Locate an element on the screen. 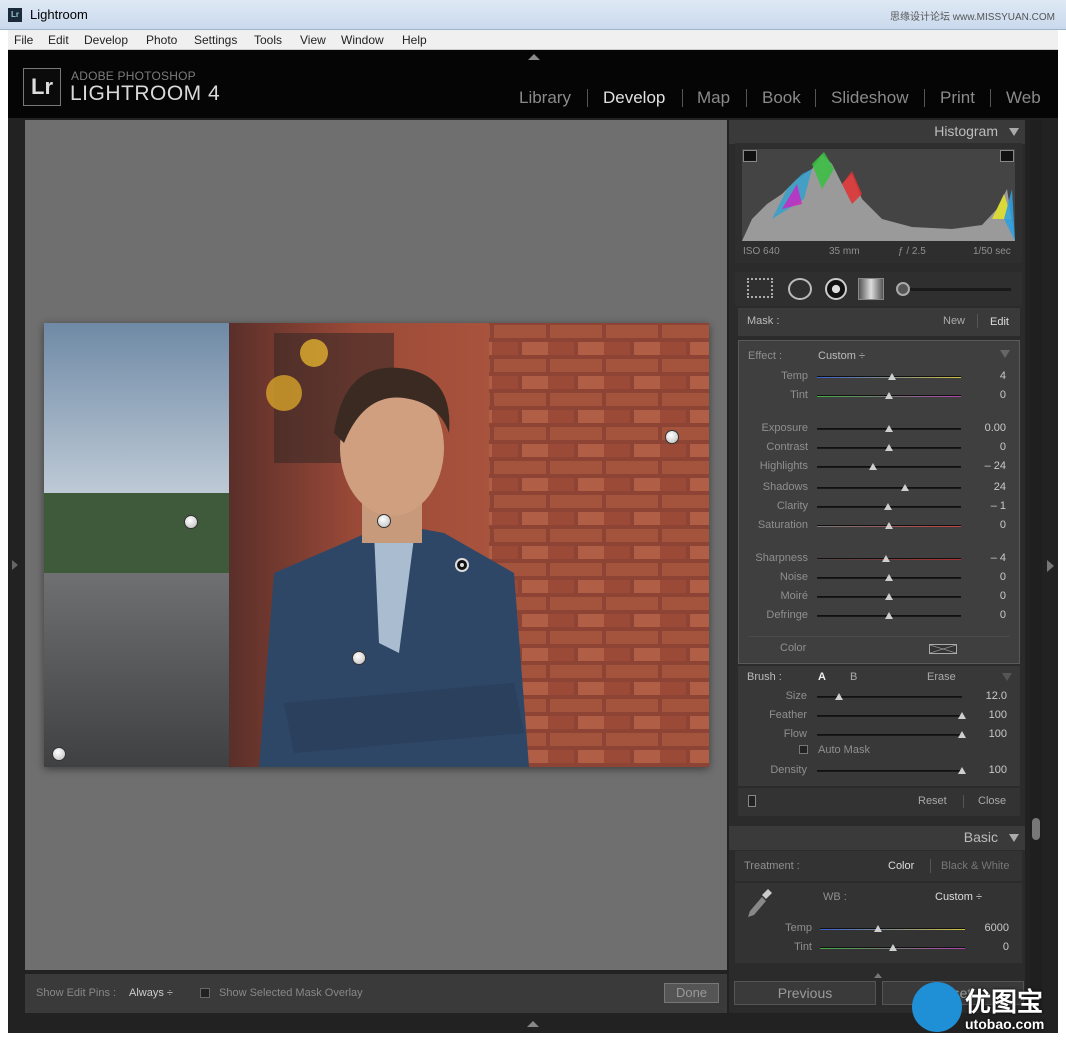 The image size is (1066, 1040). slider-clarity-value: – 1 is located at coordinates (986, 506).